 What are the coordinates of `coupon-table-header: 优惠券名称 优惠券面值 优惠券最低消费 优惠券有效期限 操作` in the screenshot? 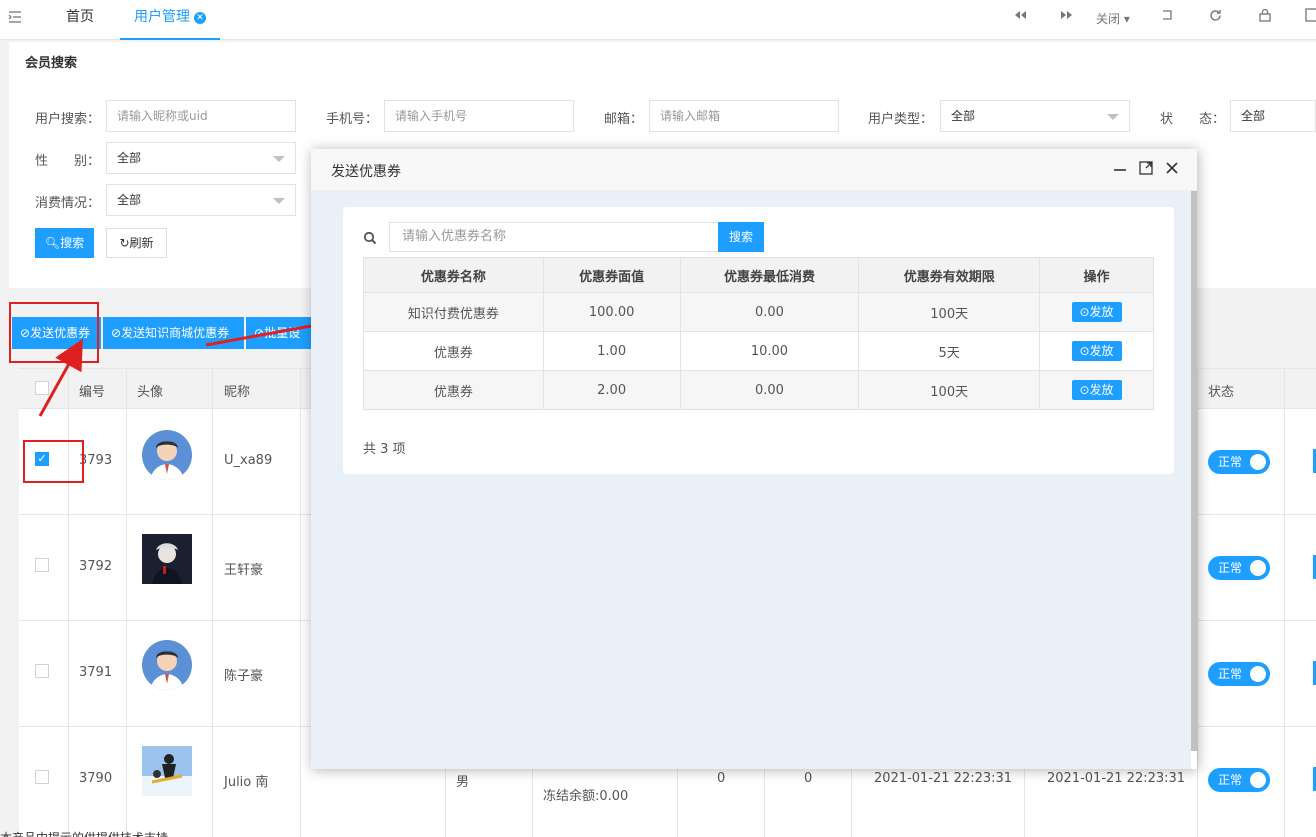 It's located at (758, 275).